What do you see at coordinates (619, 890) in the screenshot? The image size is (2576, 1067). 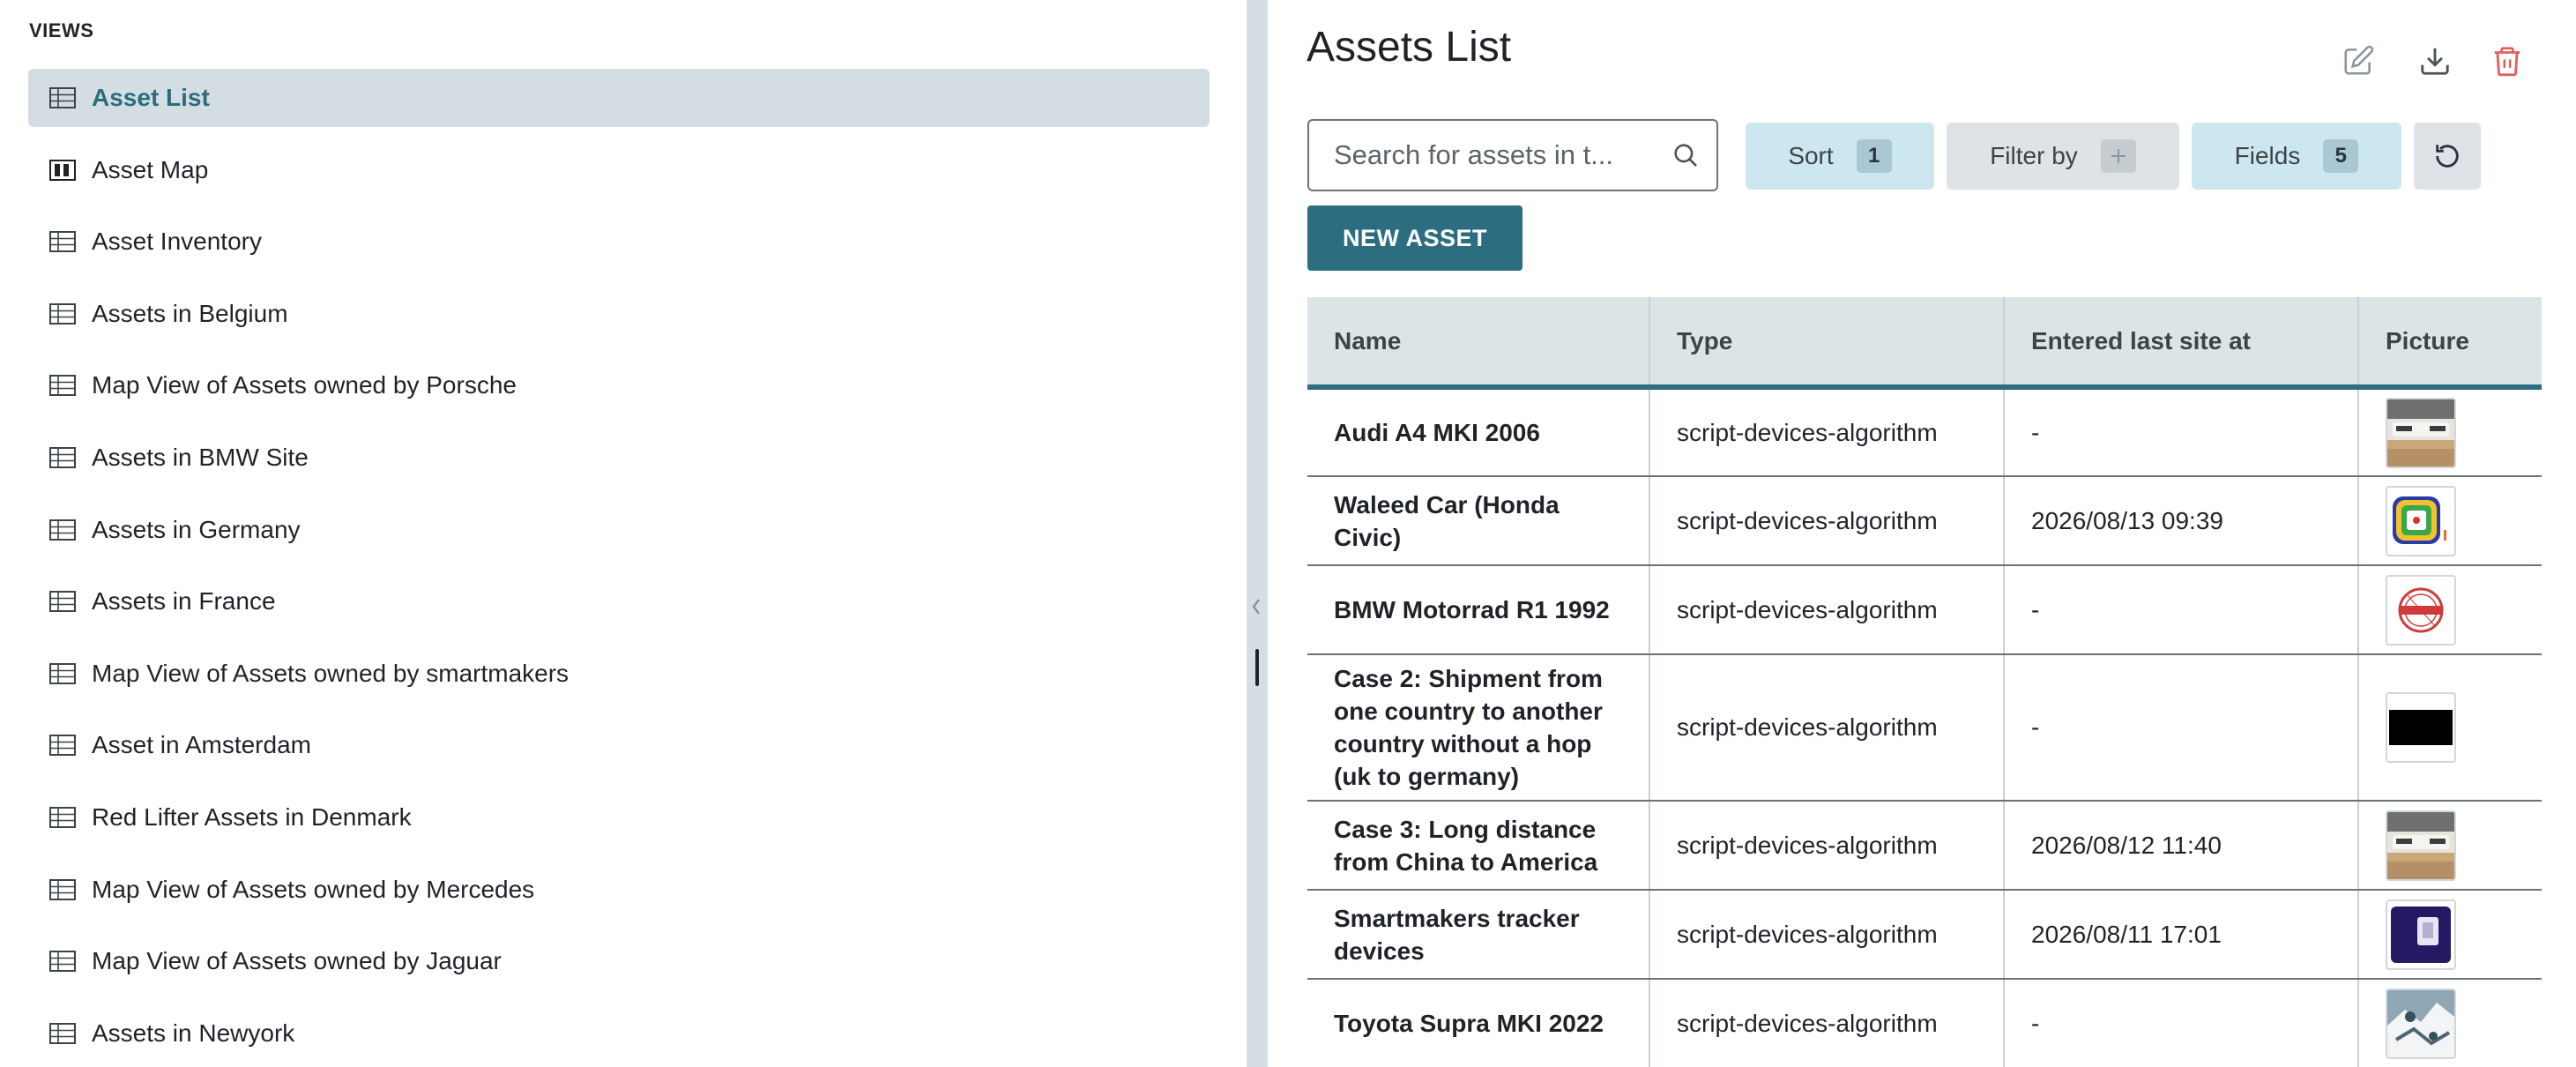 I see `view-item-map-view-of-assets-owned-by-mercedes: Map View of Assets owned by Mercedes` at bounding box center [619, 890].